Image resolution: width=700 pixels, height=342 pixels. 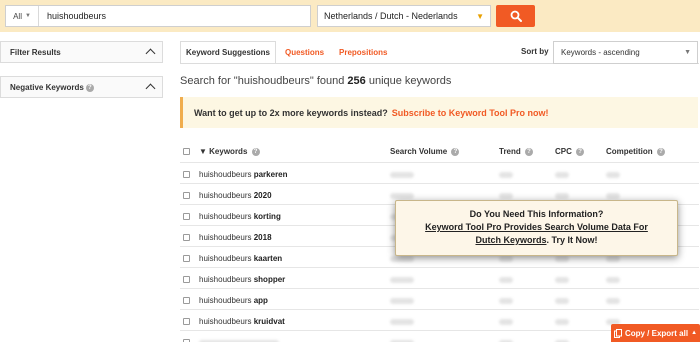 What do you see at coordinates (150, 88) in the screenshot?
I see `chevron-up-icon` at bounding box center [150, 88].